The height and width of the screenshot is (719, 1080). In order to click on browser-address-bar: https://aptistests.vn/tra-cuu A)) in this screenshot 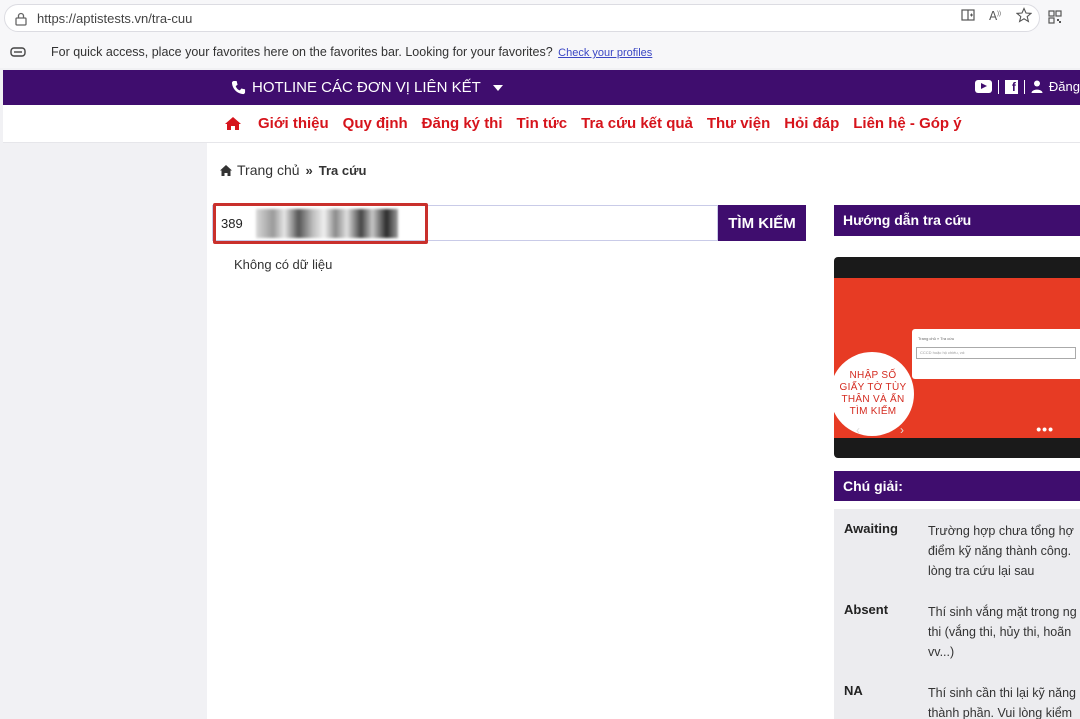, I will do `click(540, 19)`.